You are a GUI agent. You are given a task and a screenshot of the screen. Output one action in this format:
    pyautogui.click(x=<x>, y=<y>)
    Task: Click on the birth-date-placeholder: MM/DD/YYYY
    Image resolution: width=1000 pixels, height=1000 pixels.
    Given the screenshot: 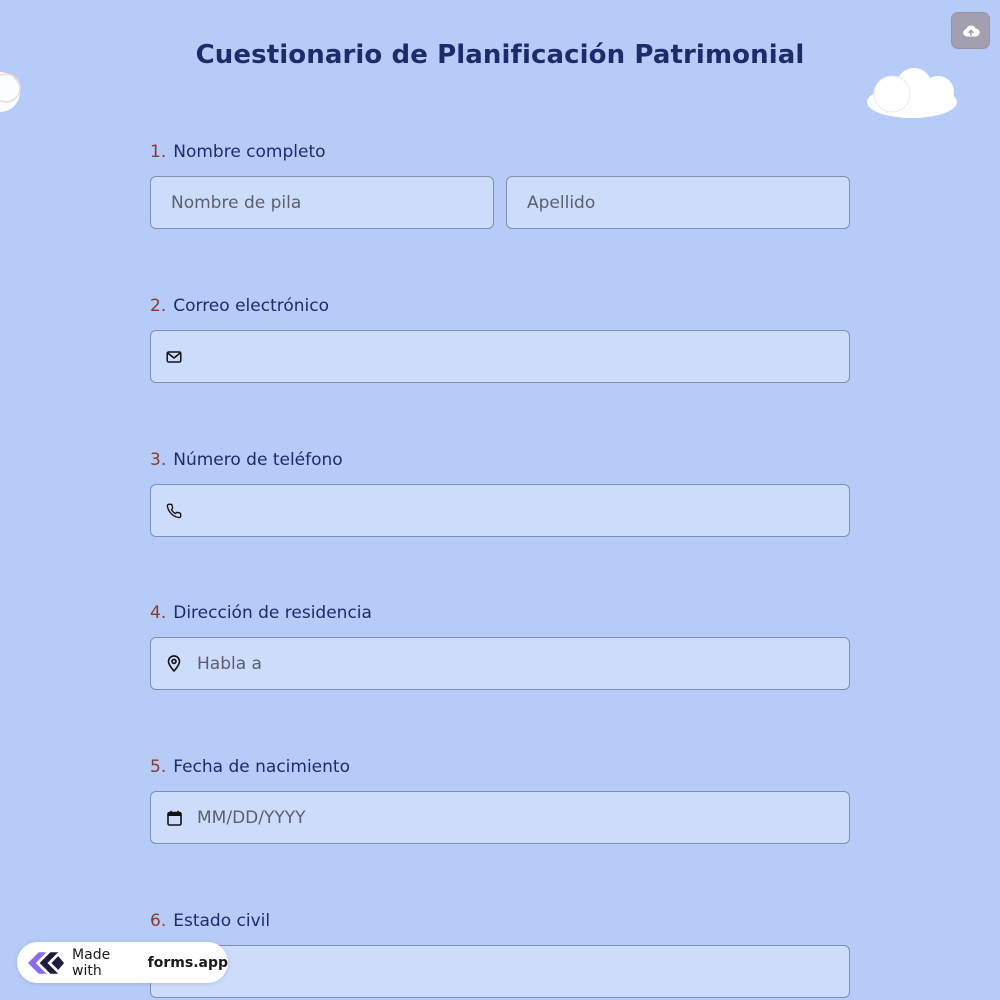 What is the action you would take?
    pyautogui.click(x=251, y=817)
    